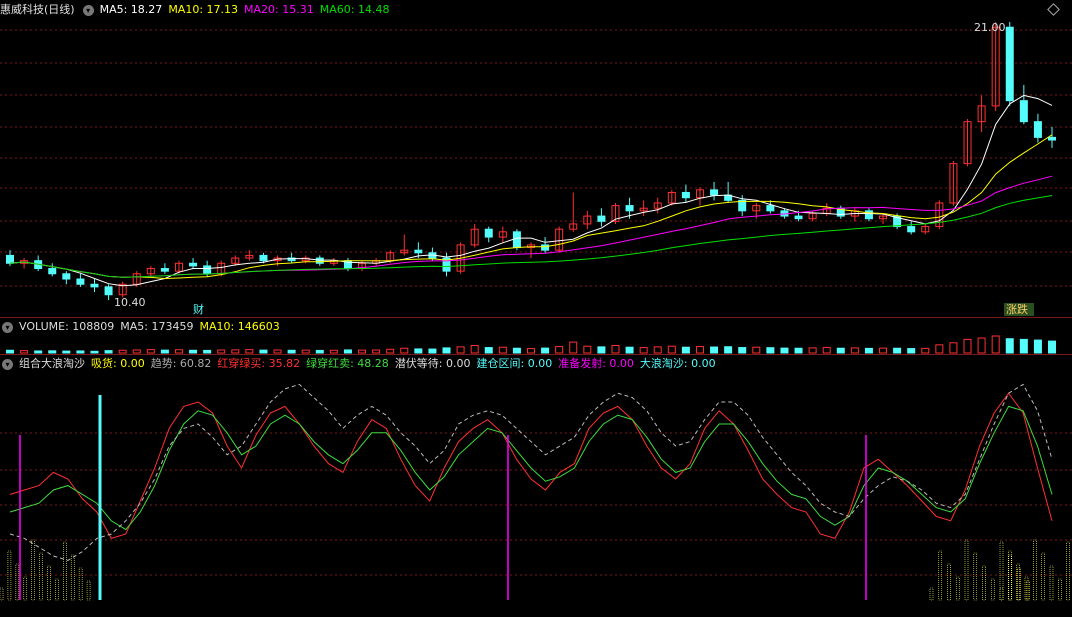 The height and width of the screenshot is (617, 1072). Describe the element at coordinates (130, 302) in the screenshot. I see `low-price-label: 10.40` at that location.